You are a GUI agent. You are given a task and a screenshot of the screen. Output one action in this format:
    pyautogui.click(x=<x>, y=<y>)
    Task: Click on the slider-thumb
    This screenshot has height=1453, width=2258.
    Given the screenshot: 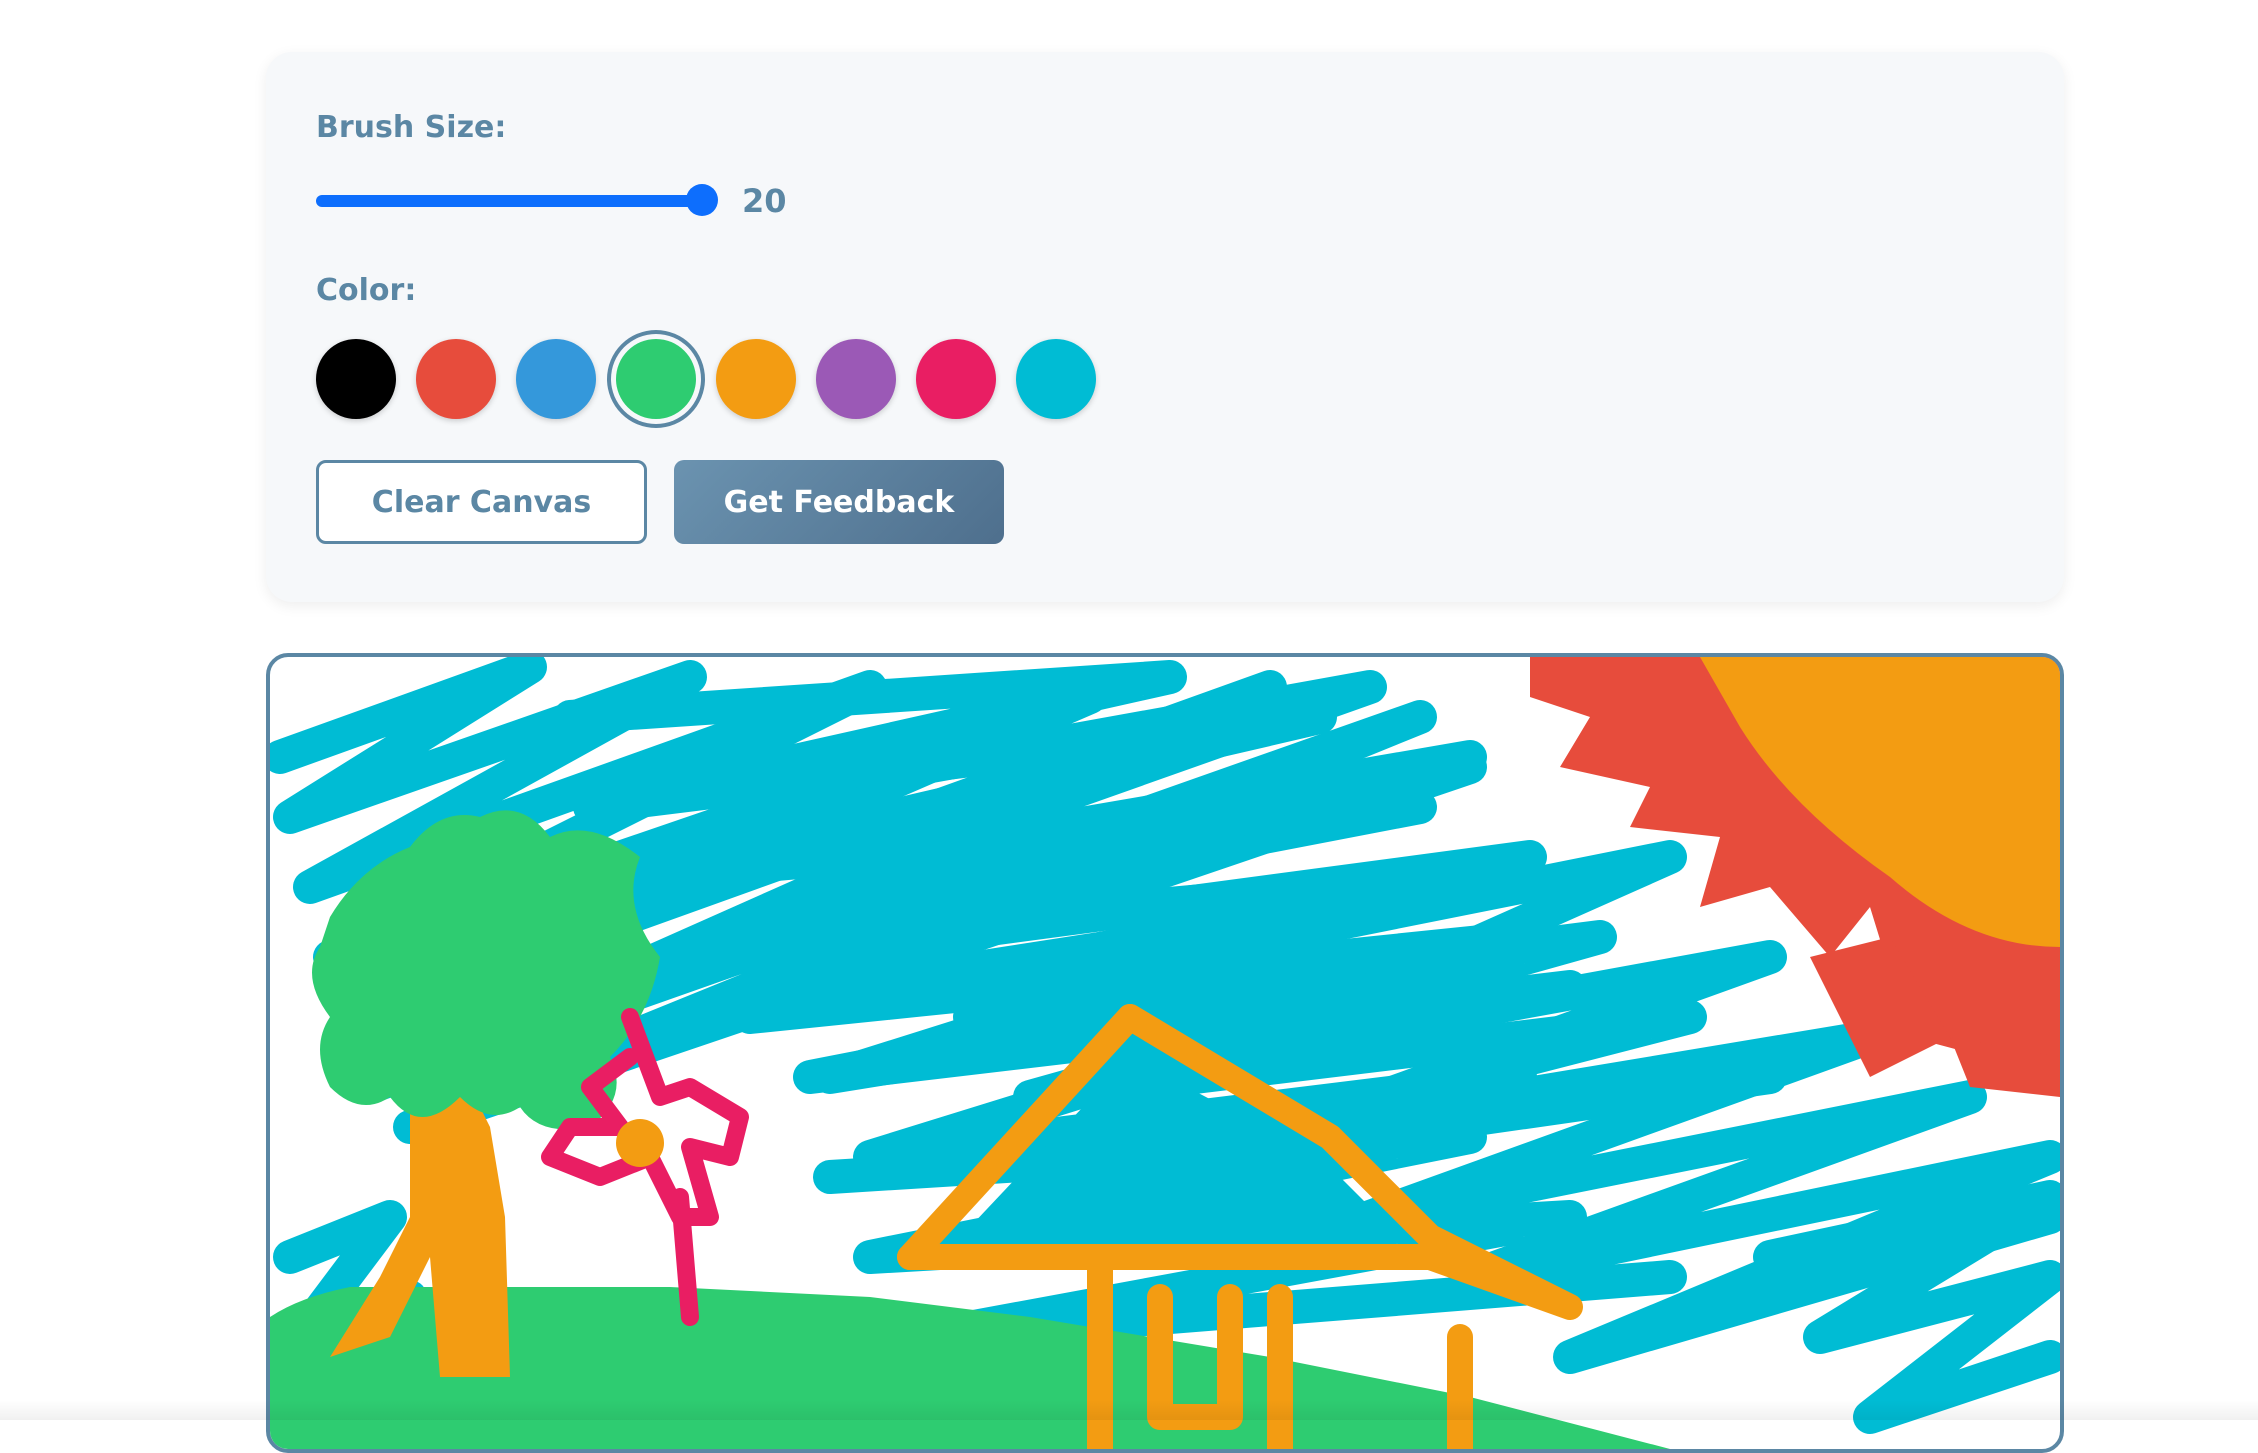 What is the action you would take?
    pyautogui.click(x=702, y=200)
    